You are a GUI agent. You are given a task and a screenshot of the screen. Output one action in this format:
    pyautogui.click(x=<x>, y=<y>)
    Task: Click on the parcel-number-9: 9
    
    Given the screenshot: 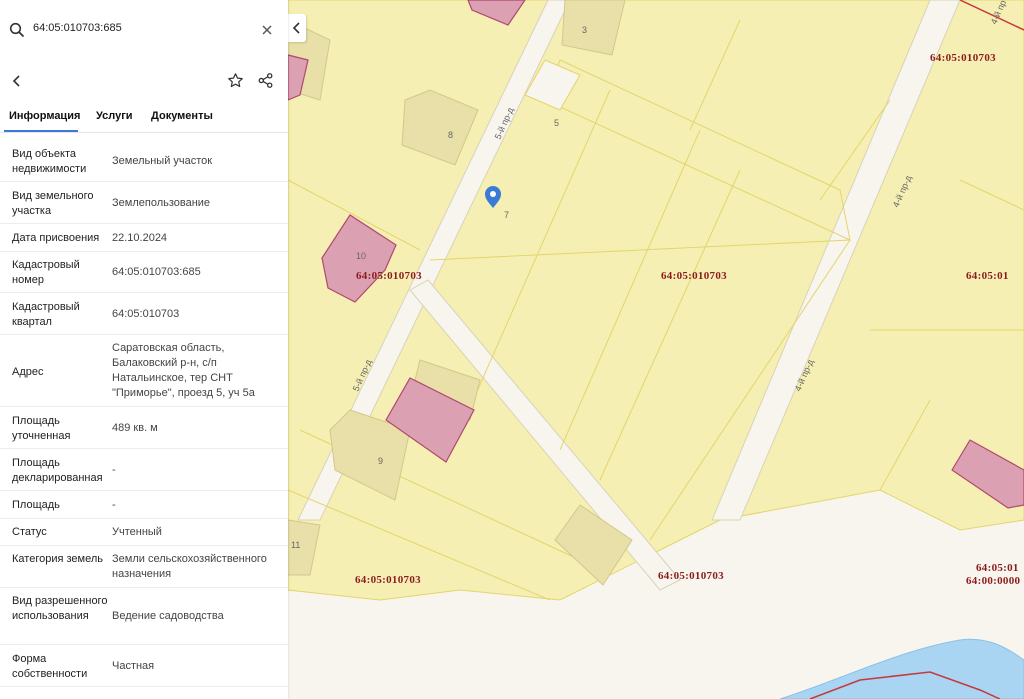 What is the action you would take?
    pyautogui.click(x=380, y=461)
    